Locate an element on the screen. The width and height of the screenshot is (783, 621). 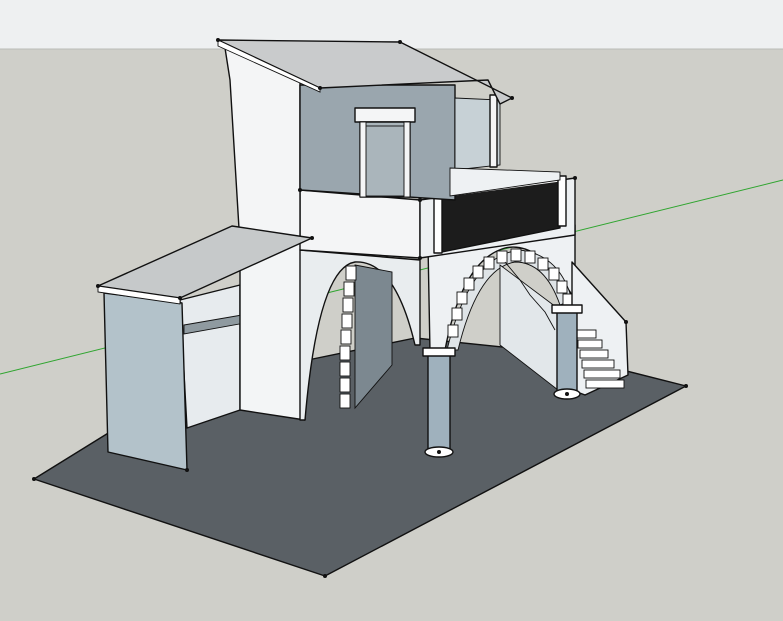
shed-back-wall is located at coordinates (210, 356).